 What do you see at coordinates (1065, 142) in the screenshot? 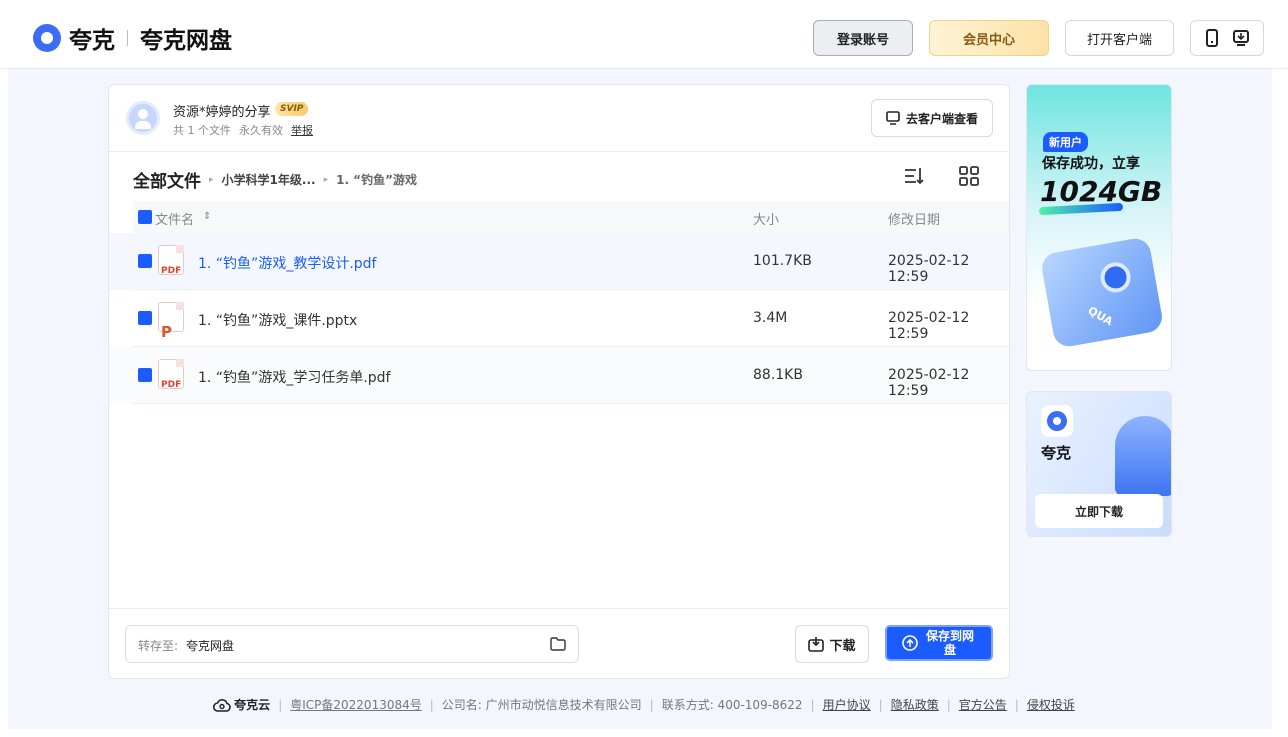
I see `new-user-tag: 新用户` at bounding box center [1065, 142].